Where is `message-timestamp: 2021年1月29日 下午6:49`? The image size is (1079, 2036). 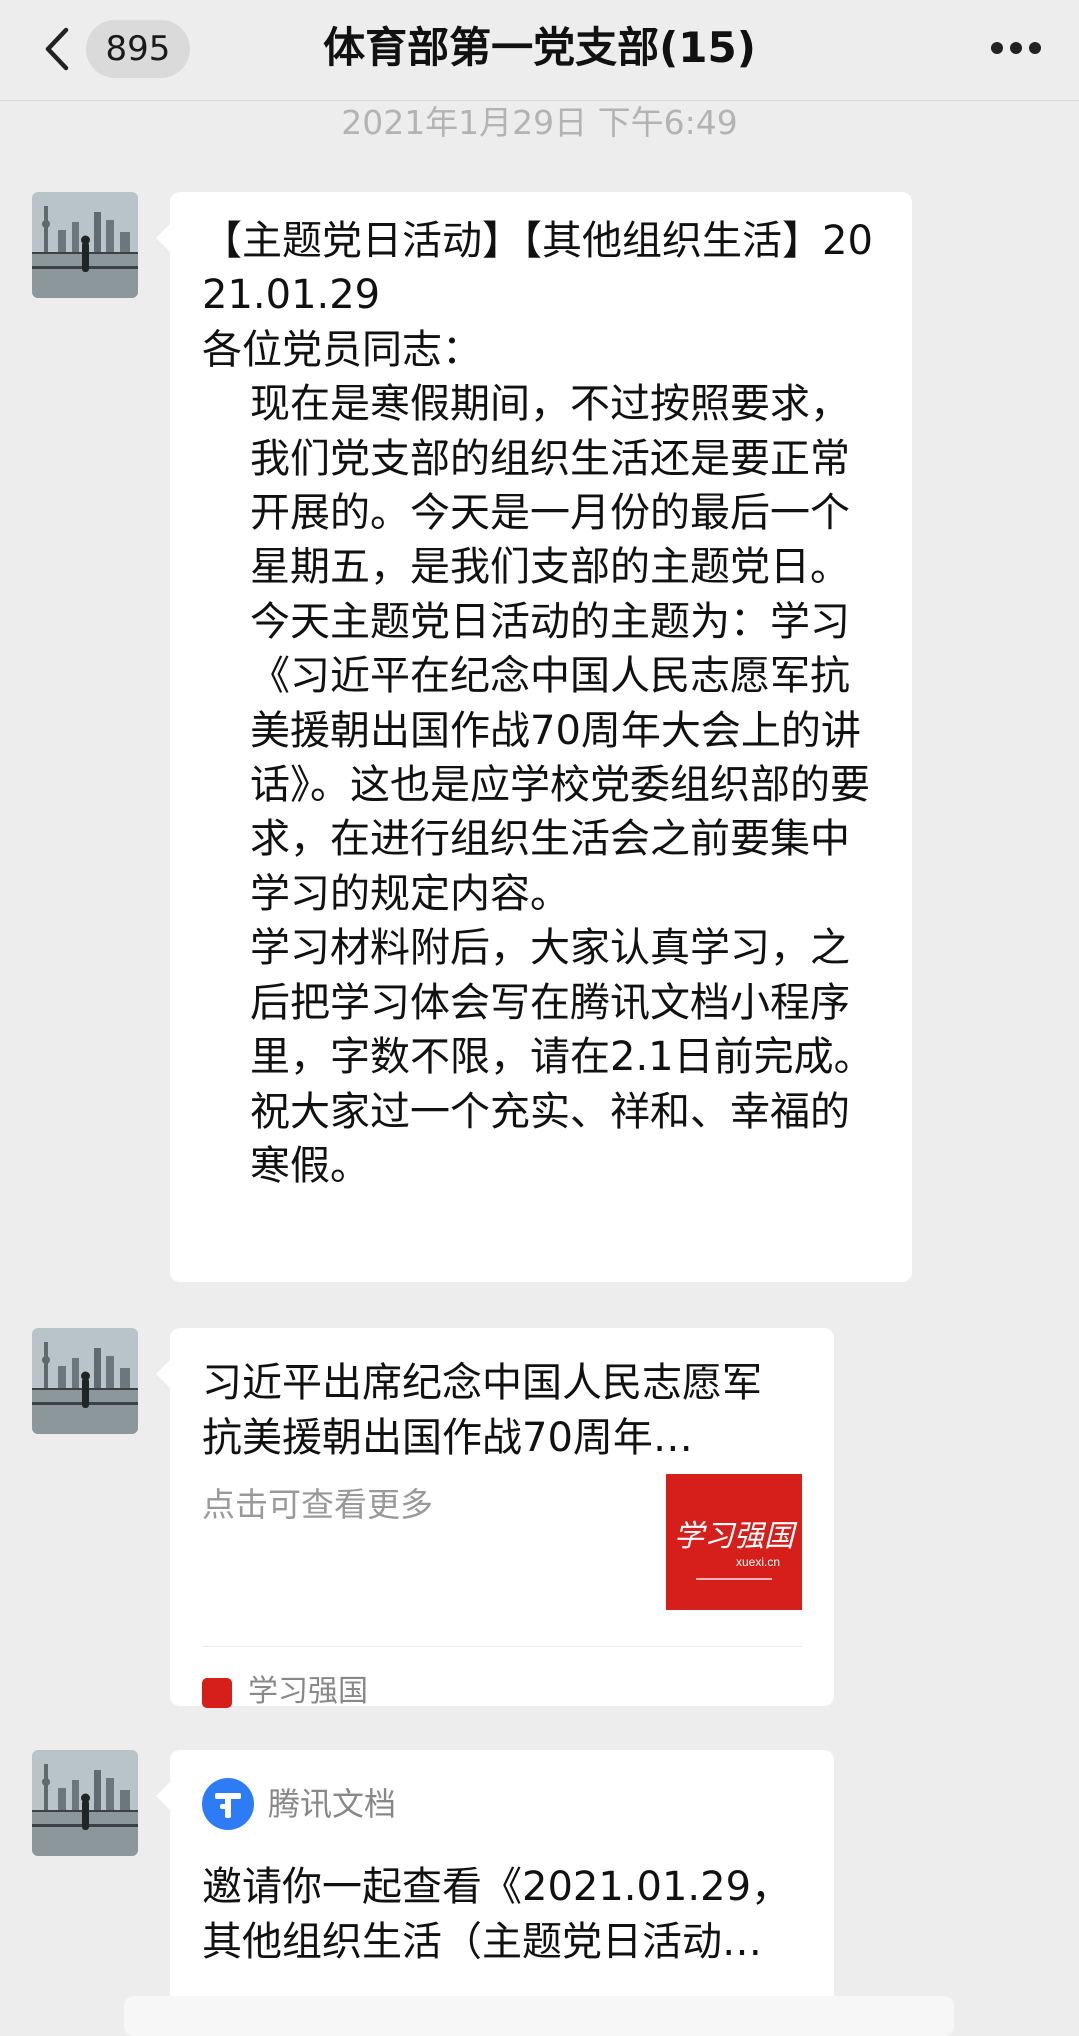 message-timestamp: 2021年1月29日 下午6:49 is located at coordinates (539, 122).